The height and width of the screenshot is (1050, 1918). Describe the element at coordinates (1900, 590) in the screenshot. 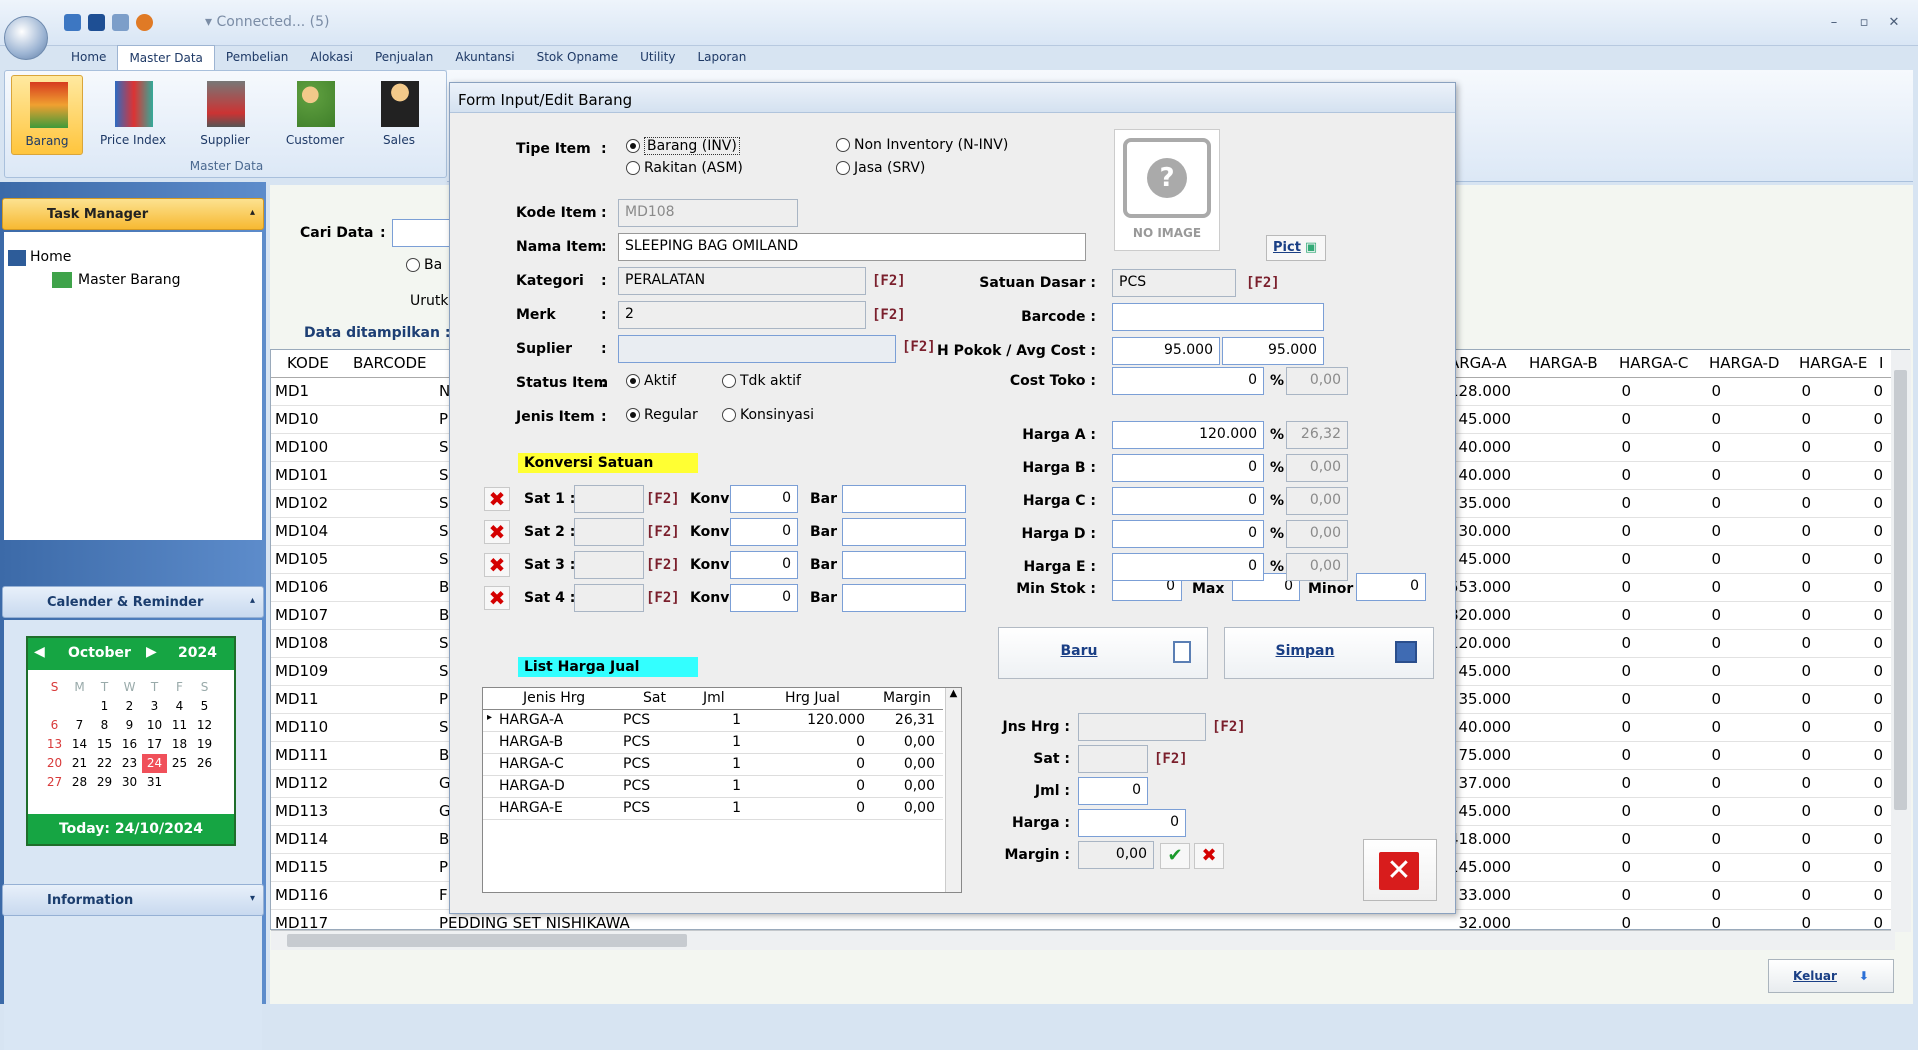

I see `vscroll-thumb` at that location.